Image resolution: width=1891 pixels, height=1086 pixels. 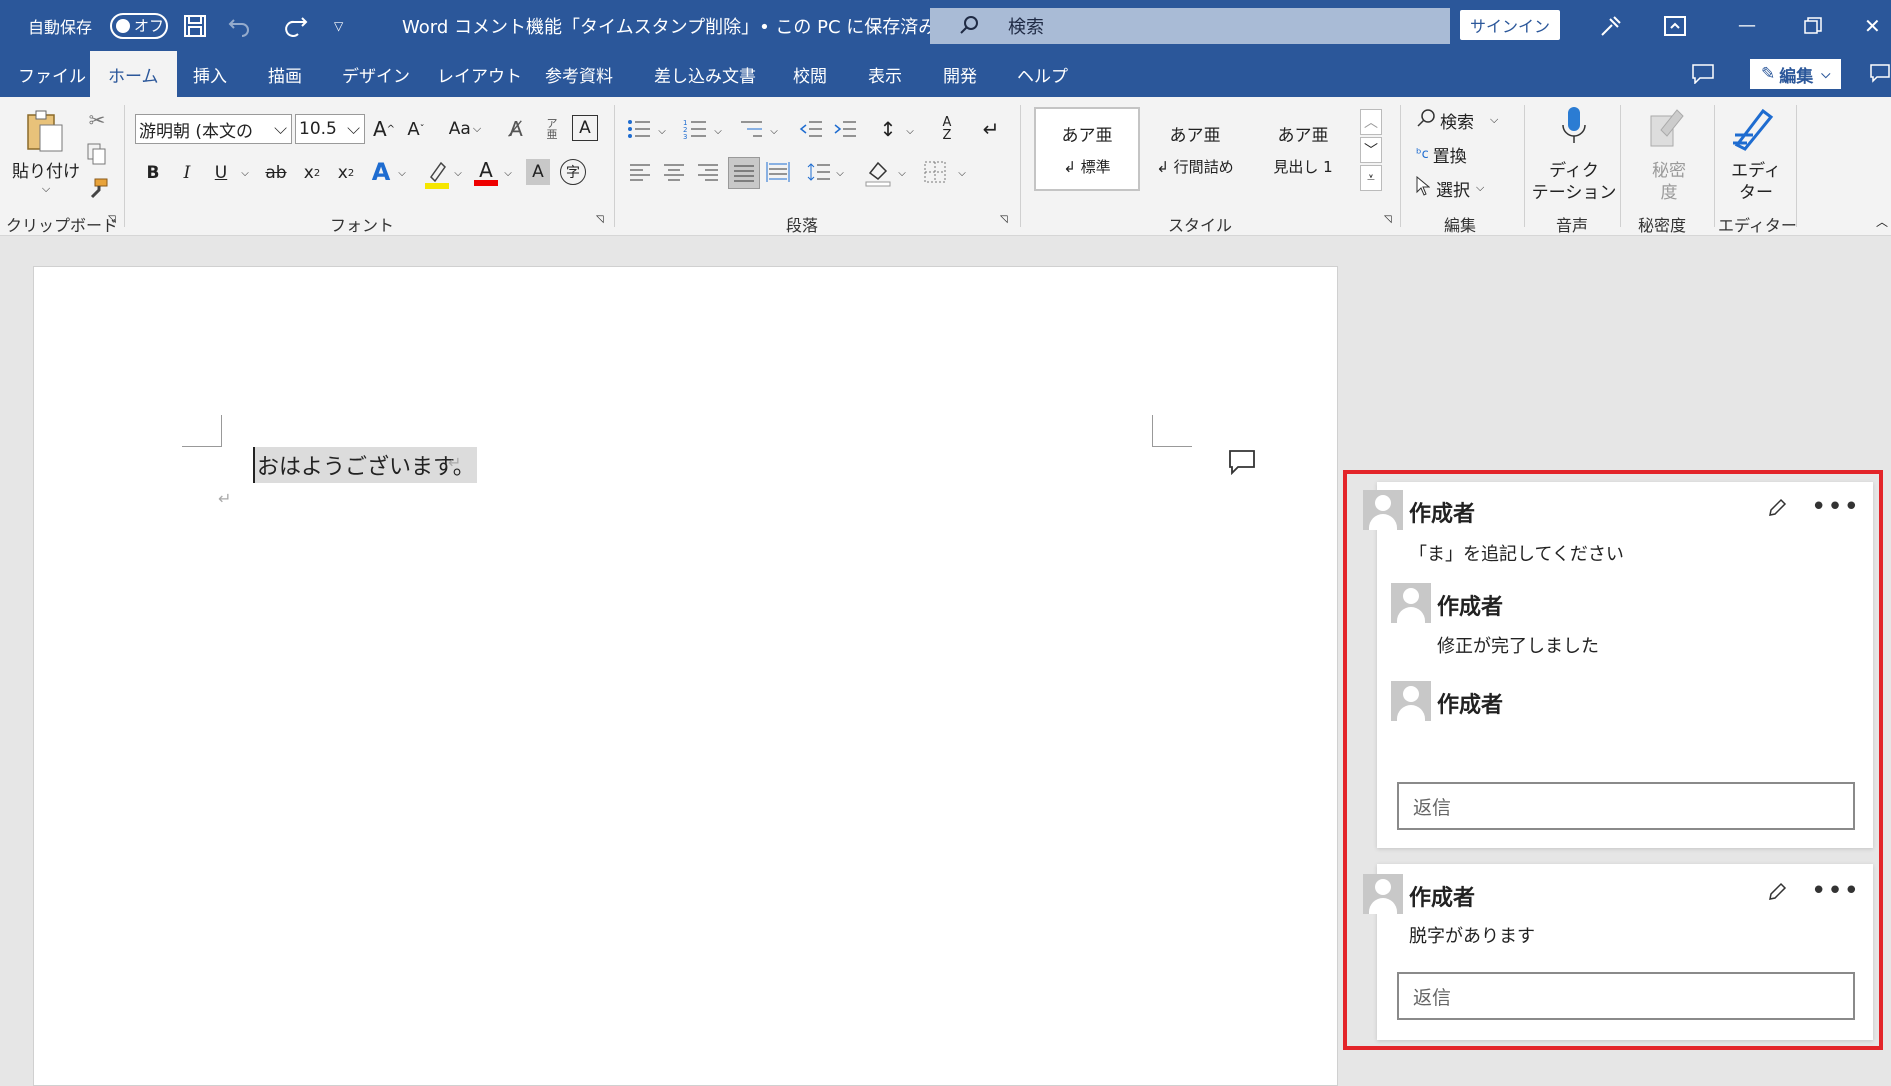 I want to click on sensitivity-icon, so click(x=1666, y=128).